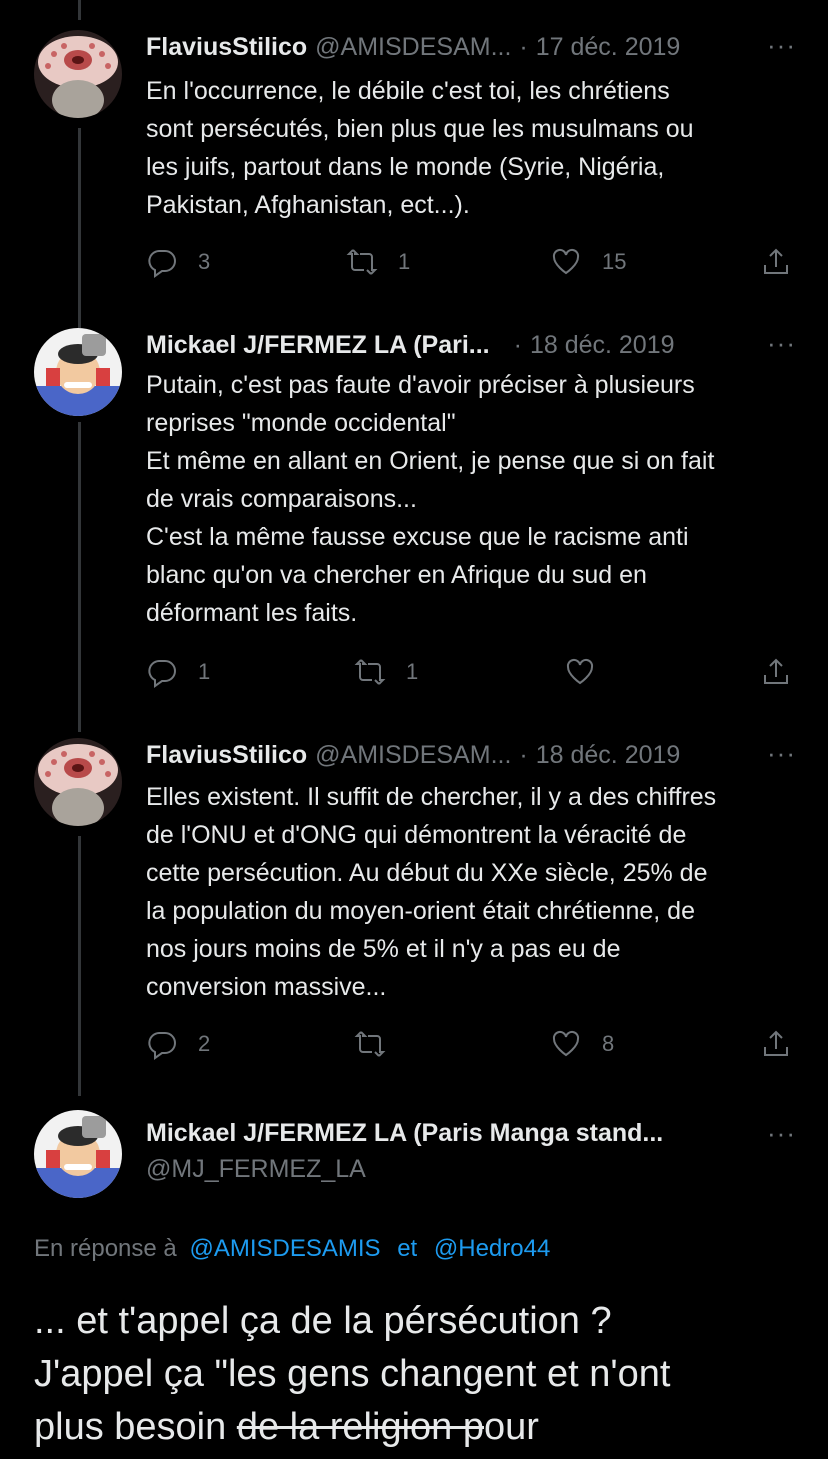 Image resolution: width=828 pixels, height=1459 pixels. Describe the element at coordinates (301, 423) in the screenshot. I see `tweet-line: reprises "monde occidental"` at that location.